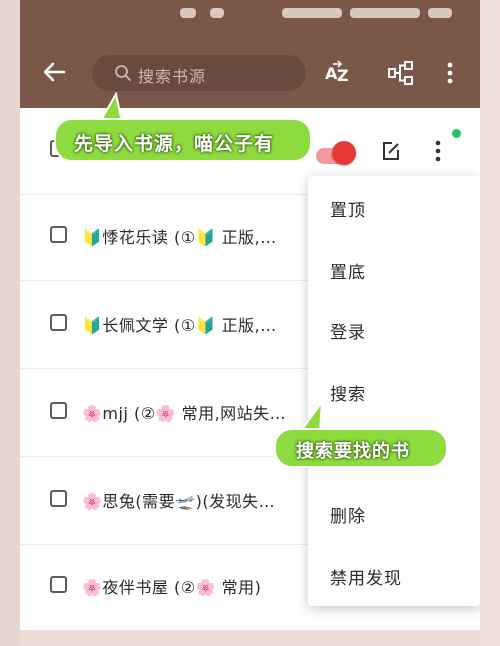 The height and width of the screenshot is (646, 500). I want to click on search-input: 搜索书源, so click(199, 73).